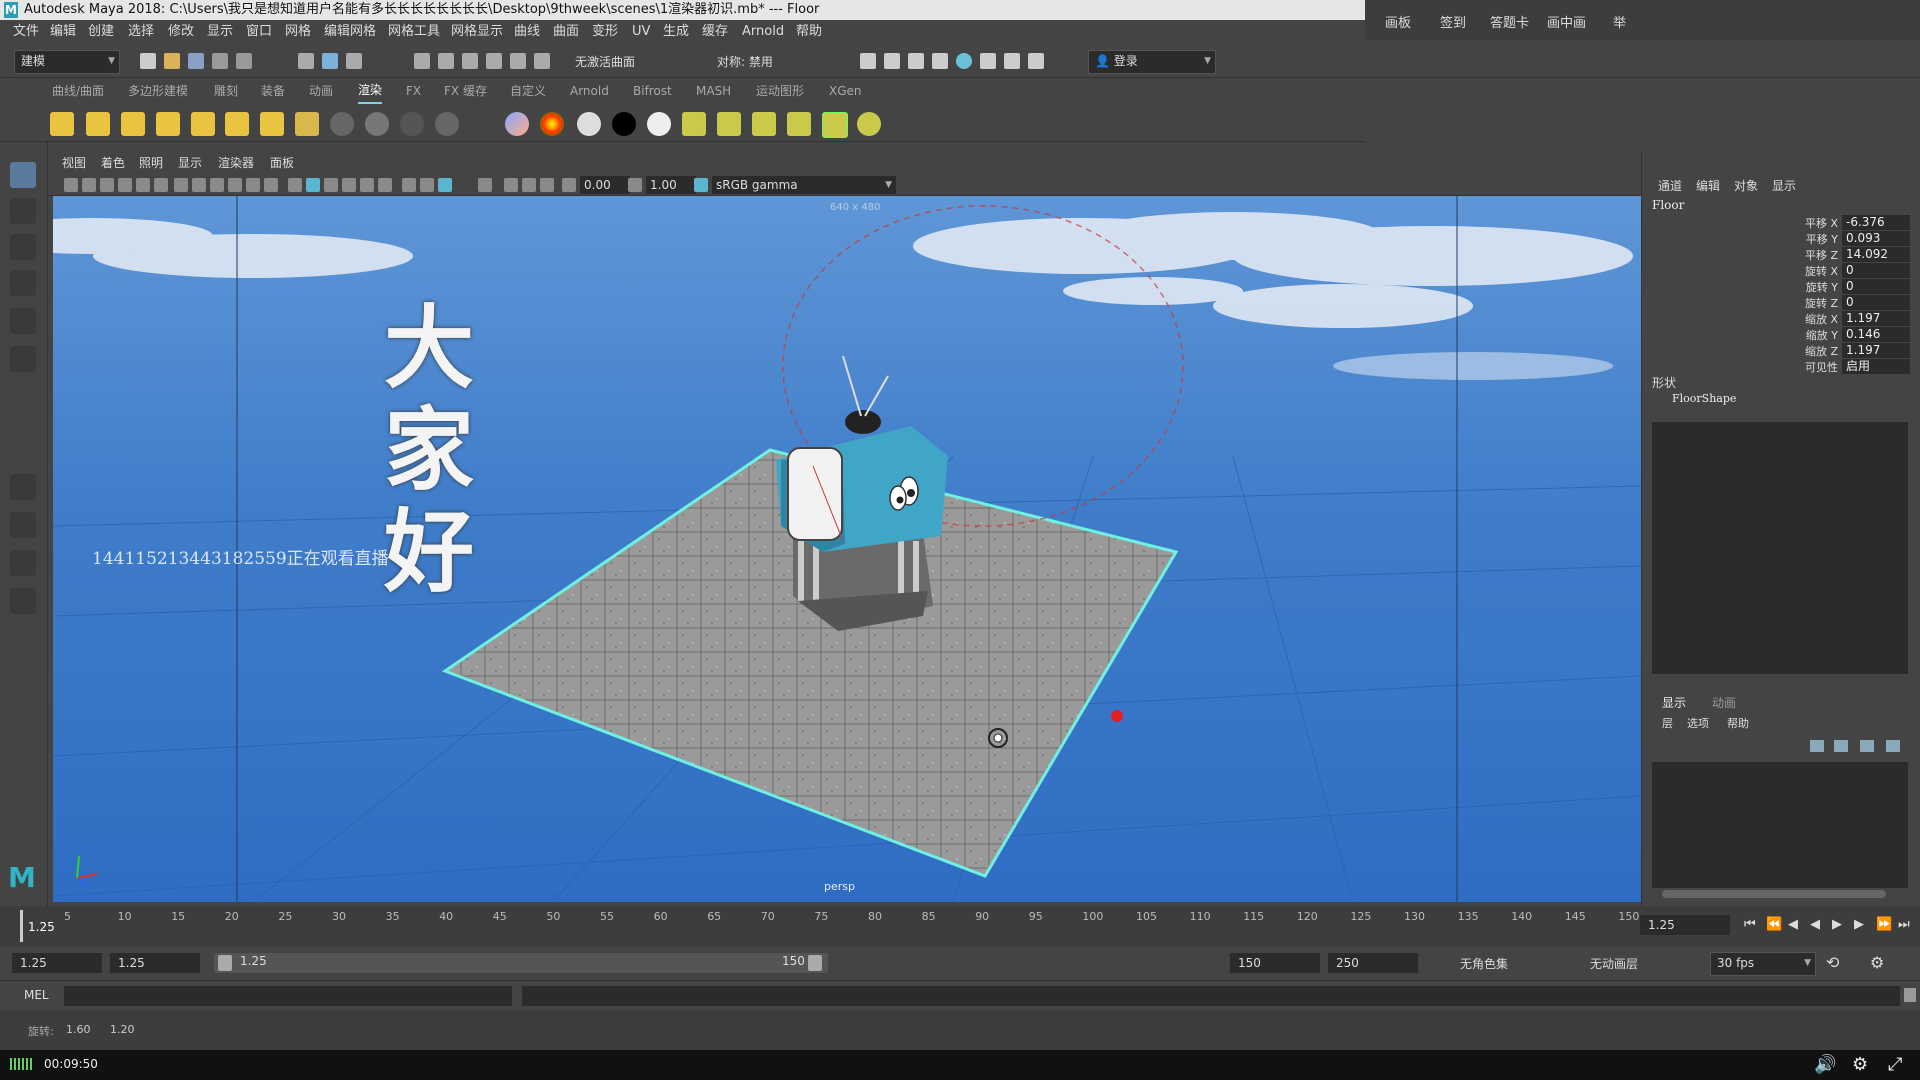 This screenshot has width=1920, height=1080. What do you see at coordinates (57, 963) in the screenshot?
I see `animation-start-field: 1.25` at bounding box center [57, 963].